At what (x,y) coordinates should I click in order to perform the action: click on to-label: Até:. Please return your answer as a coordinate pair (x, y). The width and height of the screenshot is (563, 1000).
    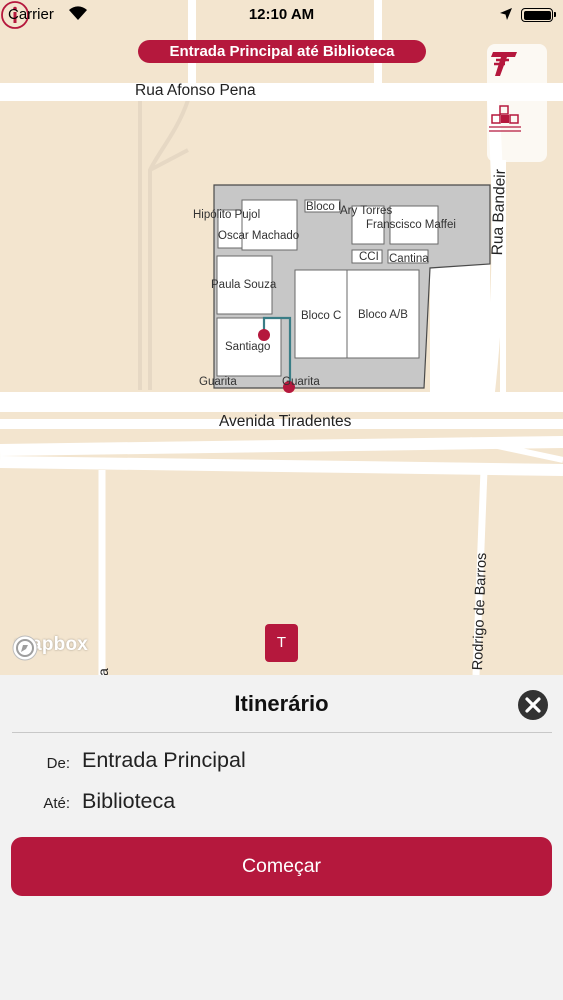
    Looking at the image, I should click on (56, 803).